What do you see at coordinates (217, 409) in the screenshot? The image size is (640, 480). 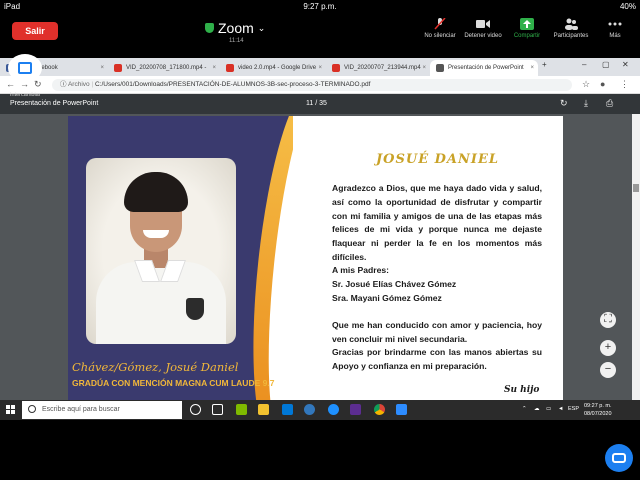 I see `task-view-icon` at bounding box center [217, 409].